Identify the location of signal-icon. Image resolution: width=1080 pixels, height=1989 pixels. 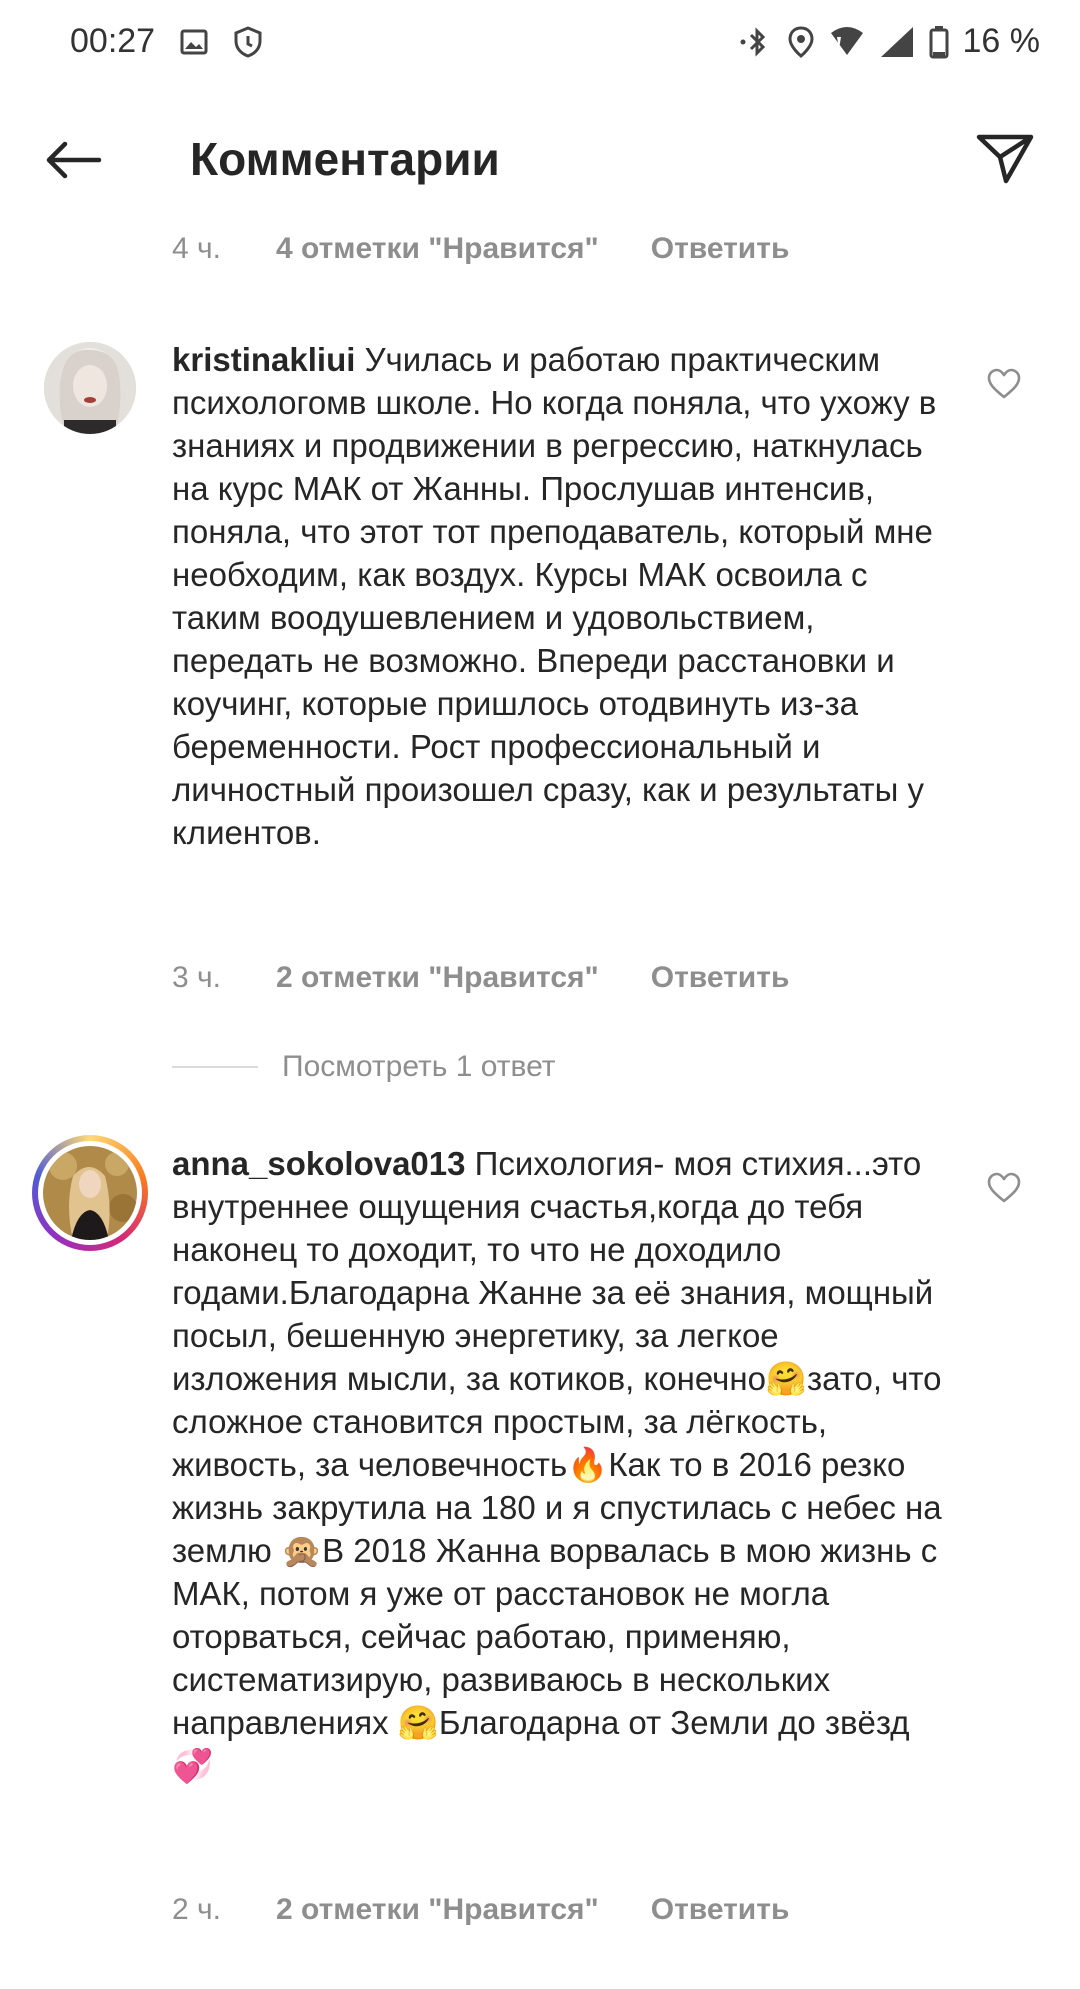
(897, 42).